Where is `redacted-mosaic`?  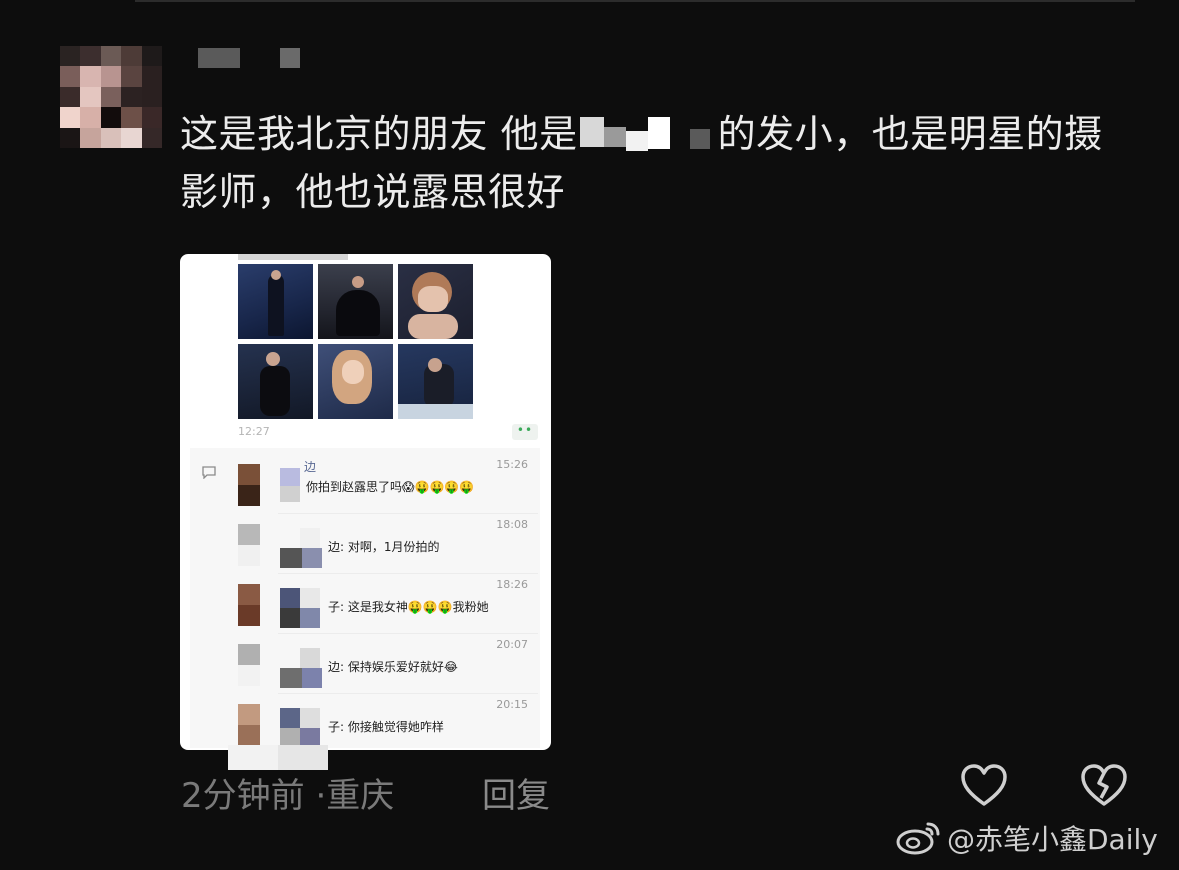
redacted-mosaic is located at coordinates (278, 757).